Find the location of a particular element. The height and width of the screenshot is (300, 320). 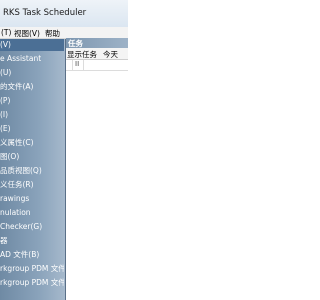

pane-header: 任务 is located at coordinates (97, 43).